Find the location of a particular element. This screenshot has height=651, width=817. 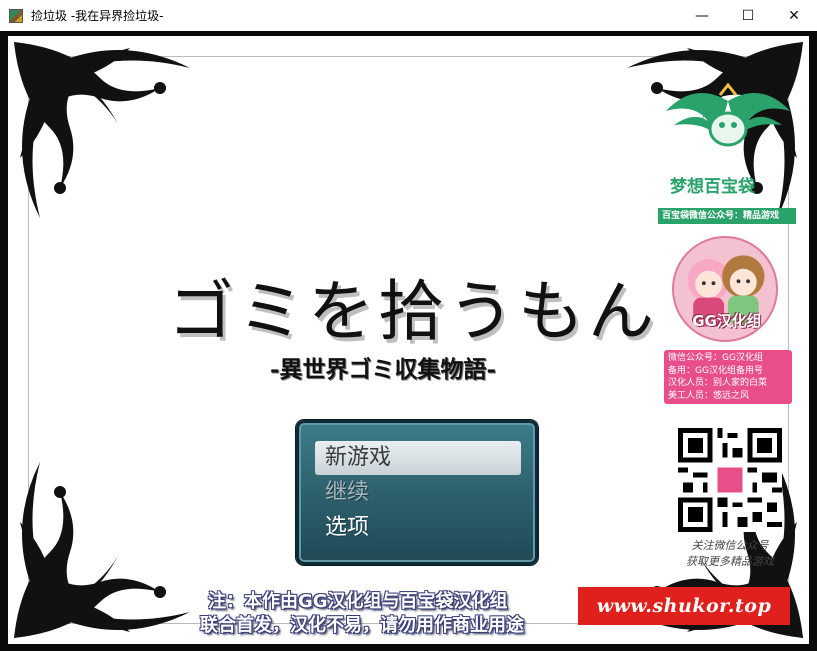

minimize-button: — is located at coordinates (702, 15).